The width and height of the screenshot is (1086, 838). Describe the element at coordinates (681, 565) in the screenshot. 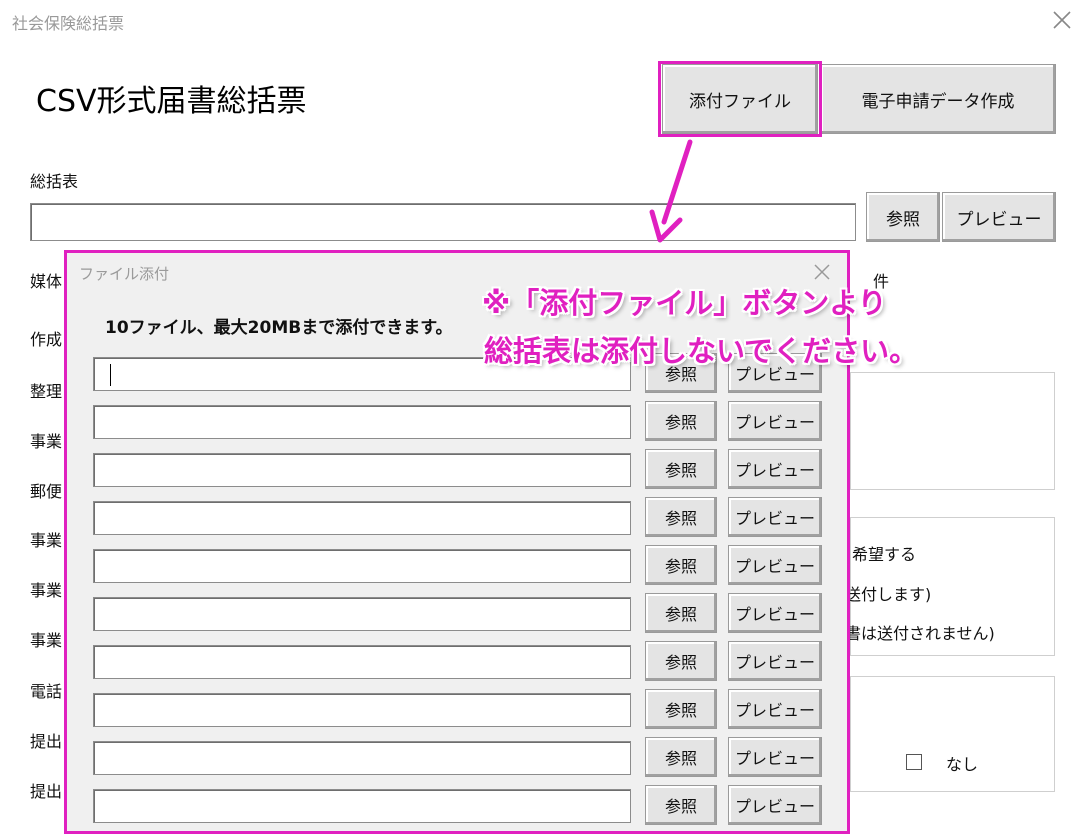

I see `attach-browse-button-5: 参照` at that location.